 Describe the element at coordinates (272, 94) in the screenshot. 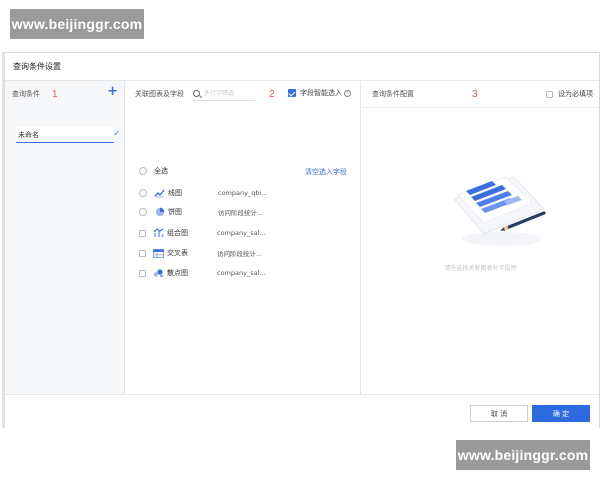

I see `step-number-2: 2` at that location.